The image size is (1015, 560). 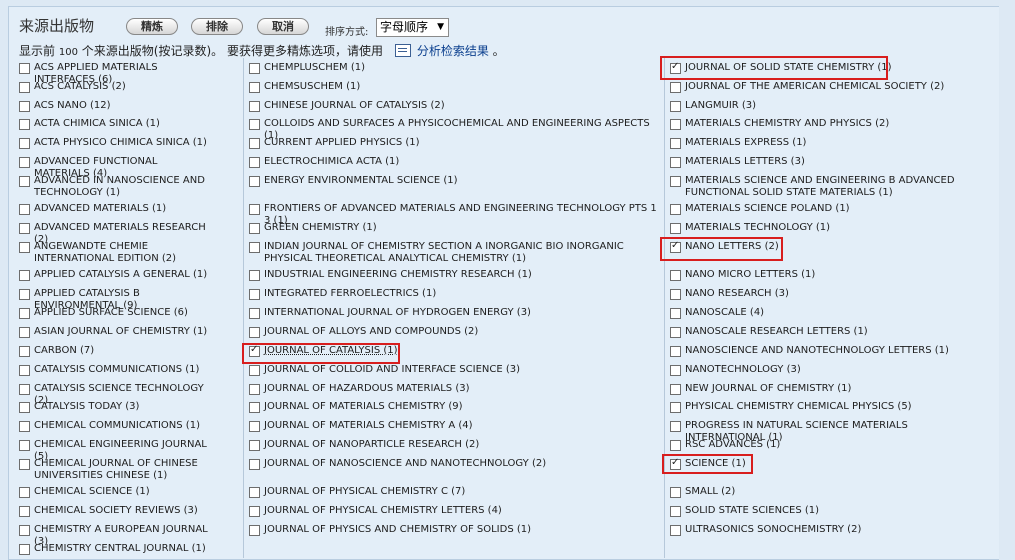 What do you see at coordinates (402, 50) in the screenshot?
I see `analyze-results-icon` at bounding box center [402, 50].